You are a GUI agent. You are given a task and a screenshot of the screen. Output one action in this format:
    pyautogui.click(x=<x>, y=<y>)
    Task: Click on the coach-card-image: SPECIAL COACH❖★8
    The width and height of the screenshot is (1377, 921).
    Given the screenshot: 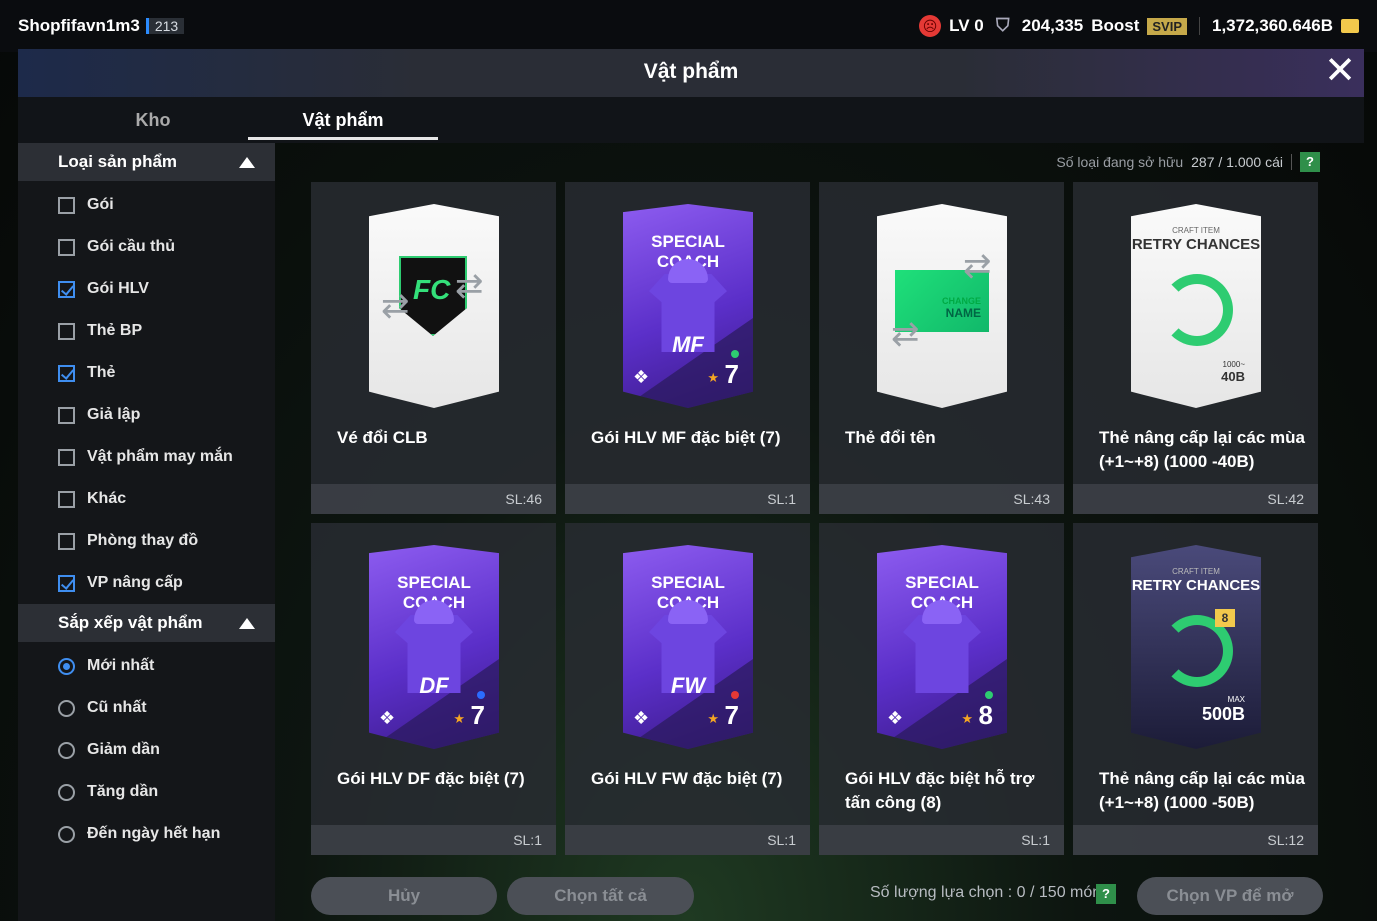 What is the action you would take?
    pyautogui.click(x=942, y=647)
    